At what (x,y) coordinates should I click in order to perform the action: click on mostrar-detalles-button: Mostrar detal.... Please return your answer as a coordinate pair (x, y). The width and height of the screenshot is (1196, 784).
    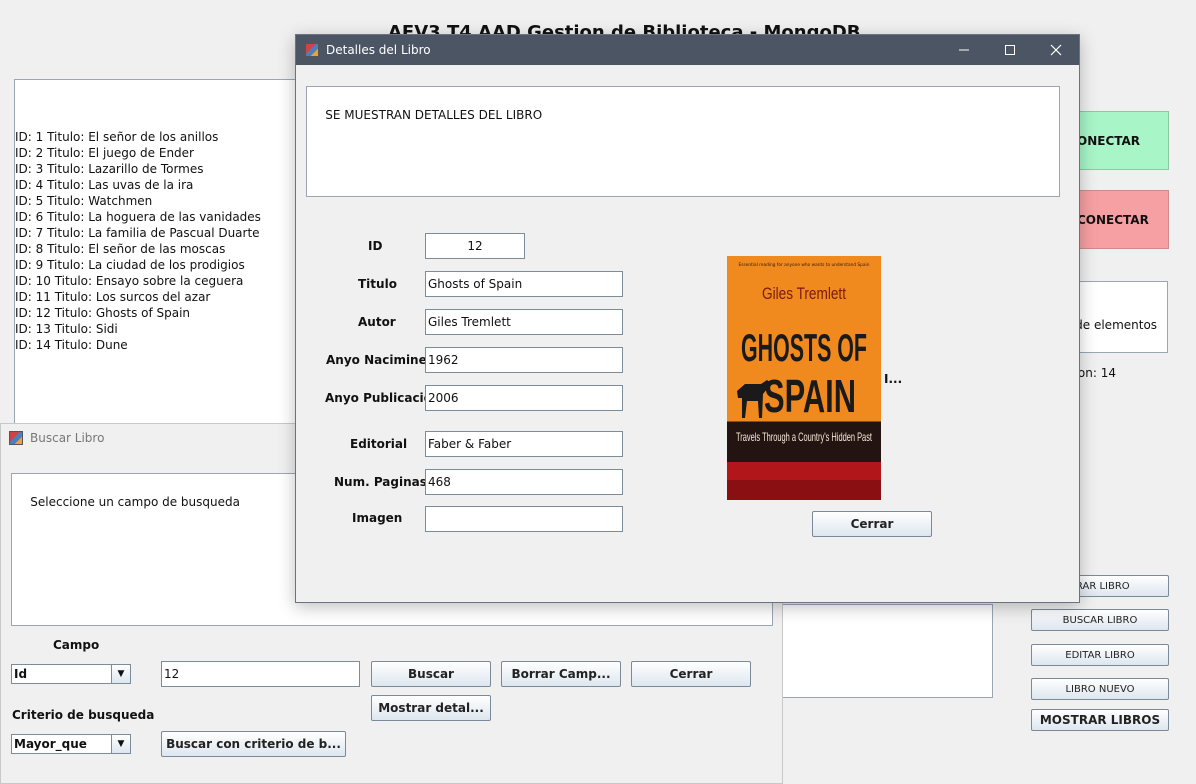
    Looking at the image, I should click on (431, 708).